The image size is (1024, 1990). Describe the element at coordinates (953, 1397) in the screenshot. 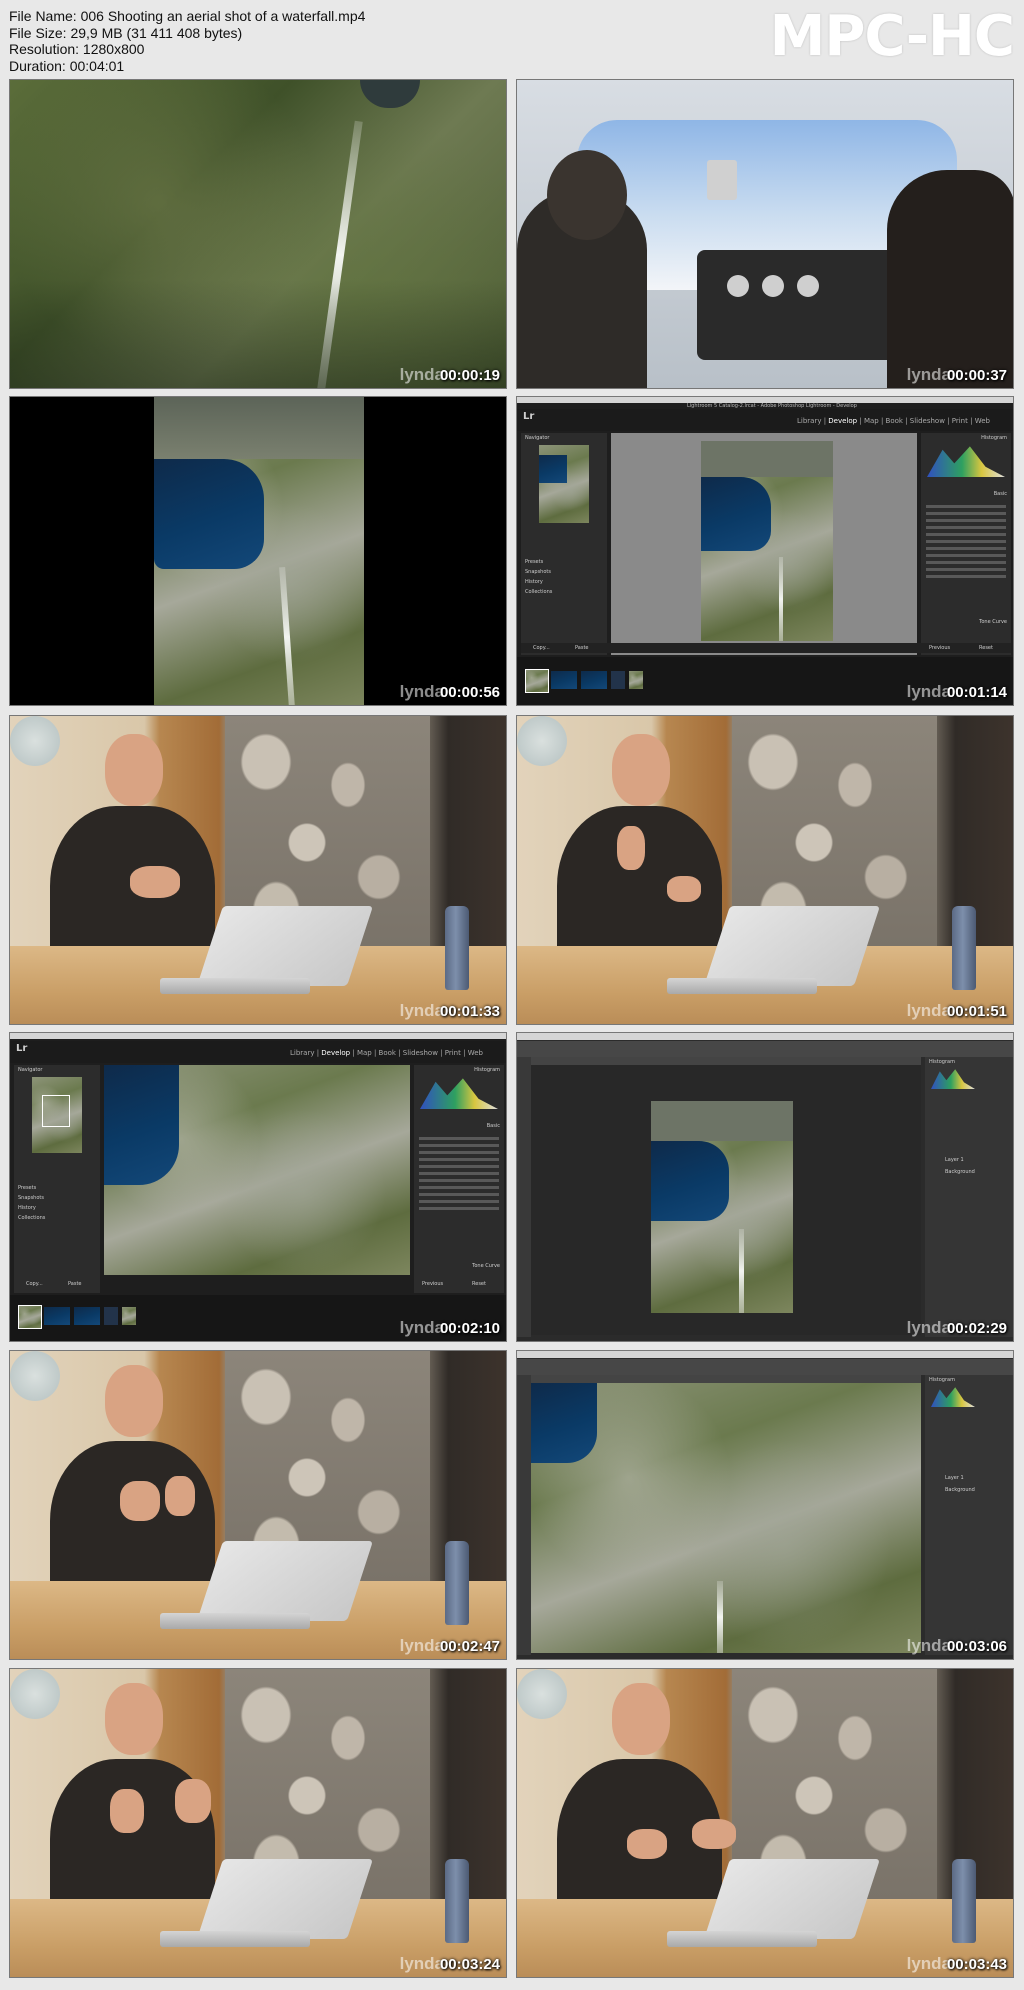

I see `histogram-graph` at that location.